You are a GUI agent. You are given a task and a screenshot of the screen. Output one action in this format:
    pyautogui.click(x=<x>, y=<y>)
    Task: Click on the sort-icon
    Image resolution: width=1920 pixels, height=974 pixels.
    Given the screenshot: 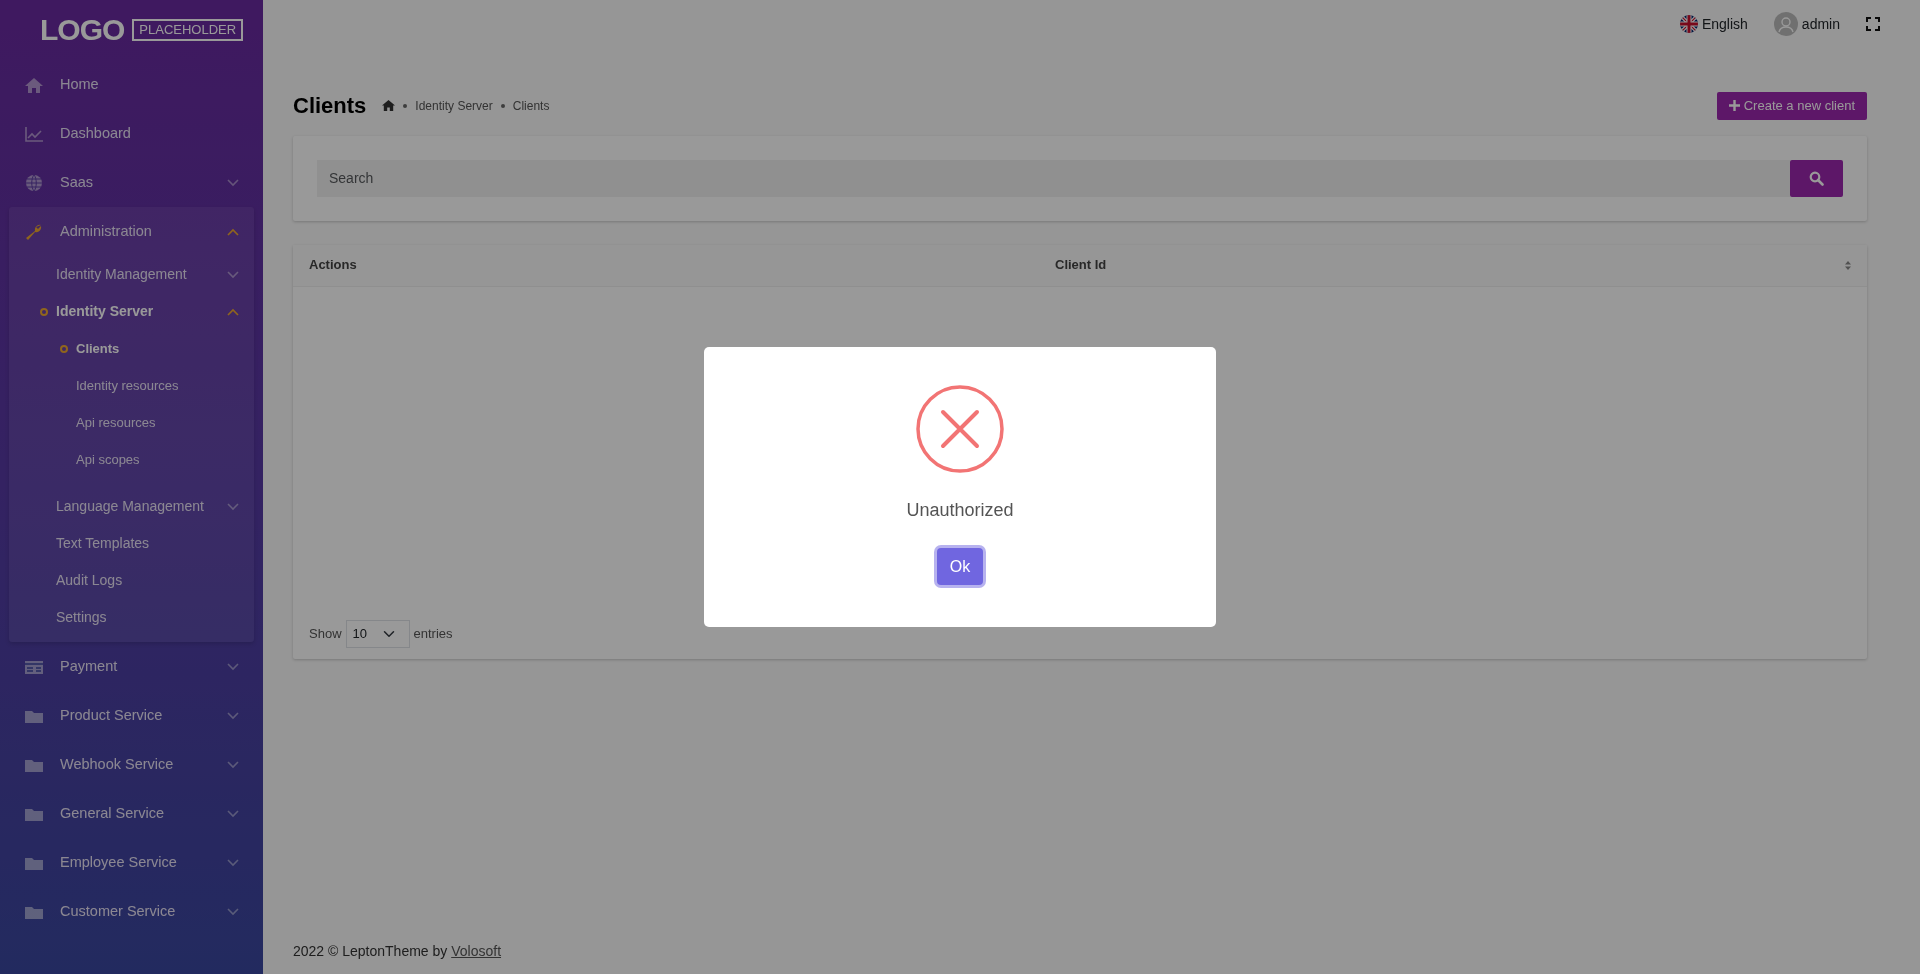 What is the action you would take?
    pyautogui.click(x=1848, y=265)
    